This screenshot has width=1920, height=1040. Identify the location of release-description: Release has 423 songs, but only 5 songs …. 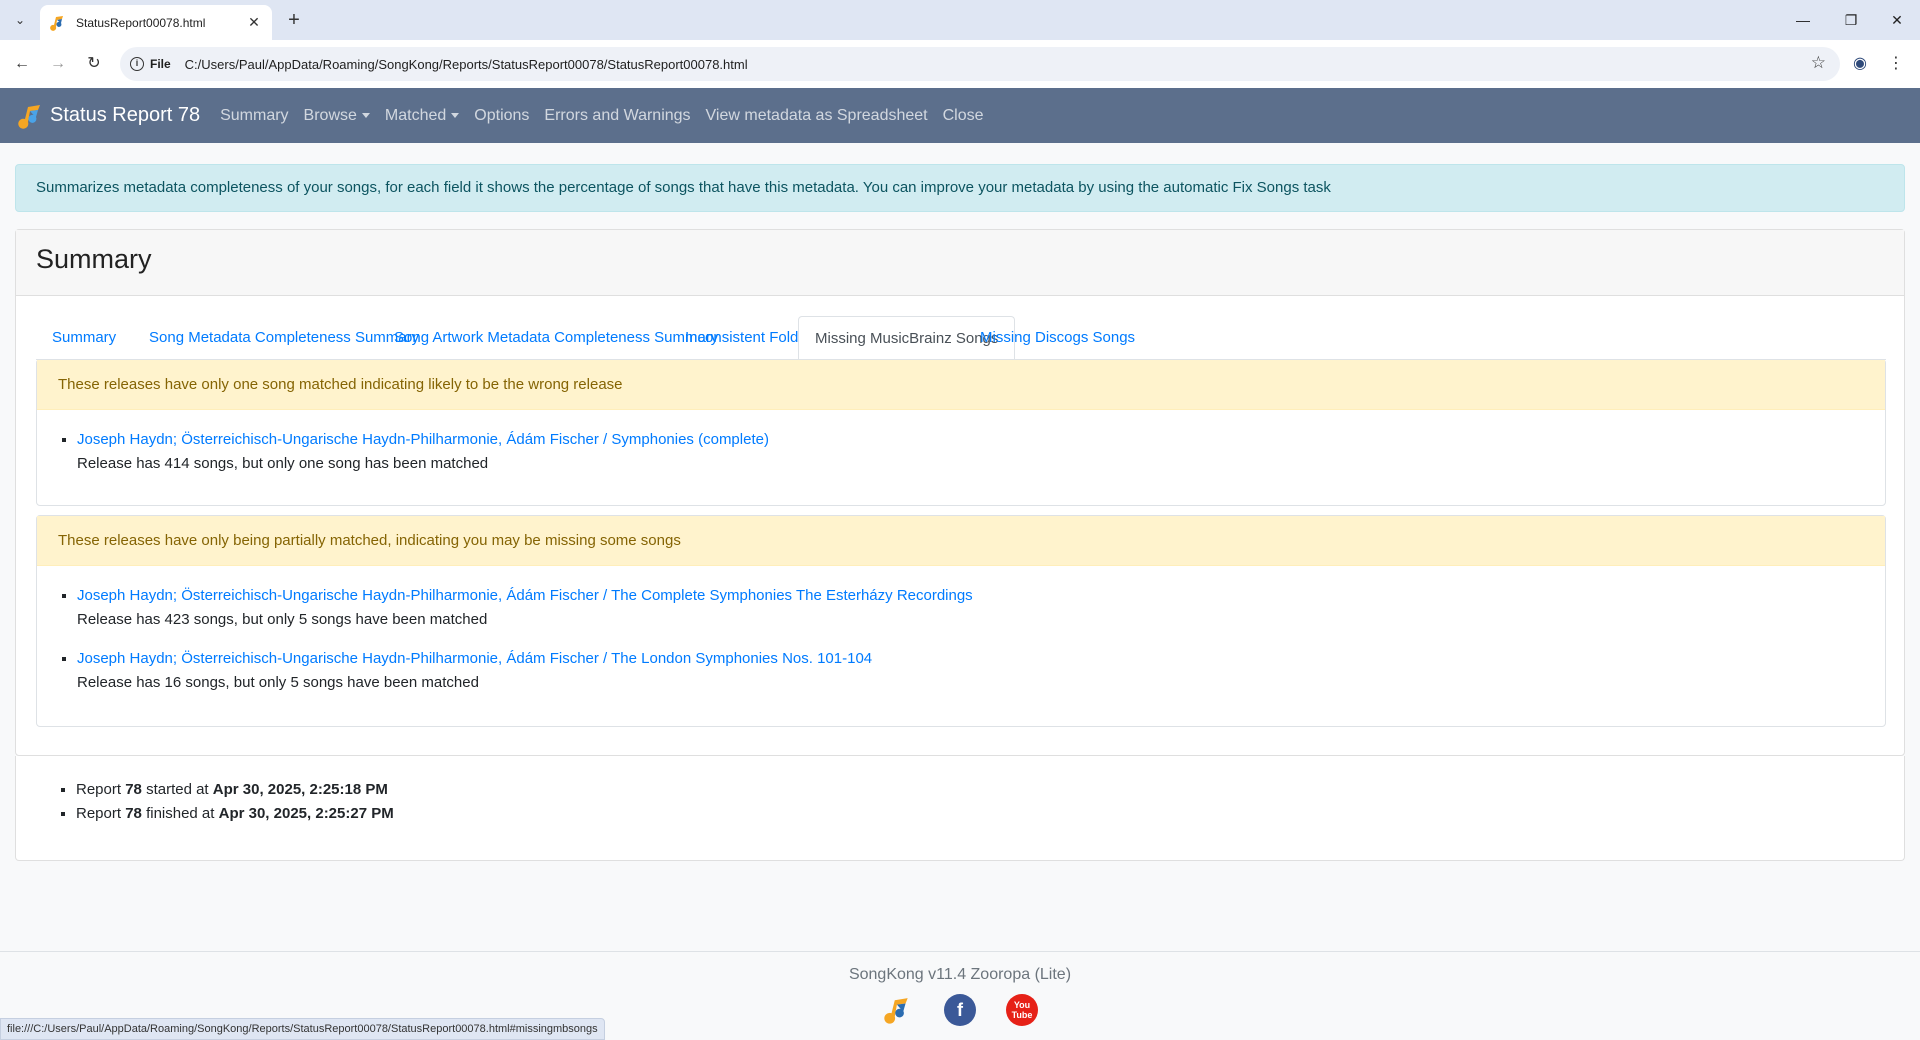
(282, 619).